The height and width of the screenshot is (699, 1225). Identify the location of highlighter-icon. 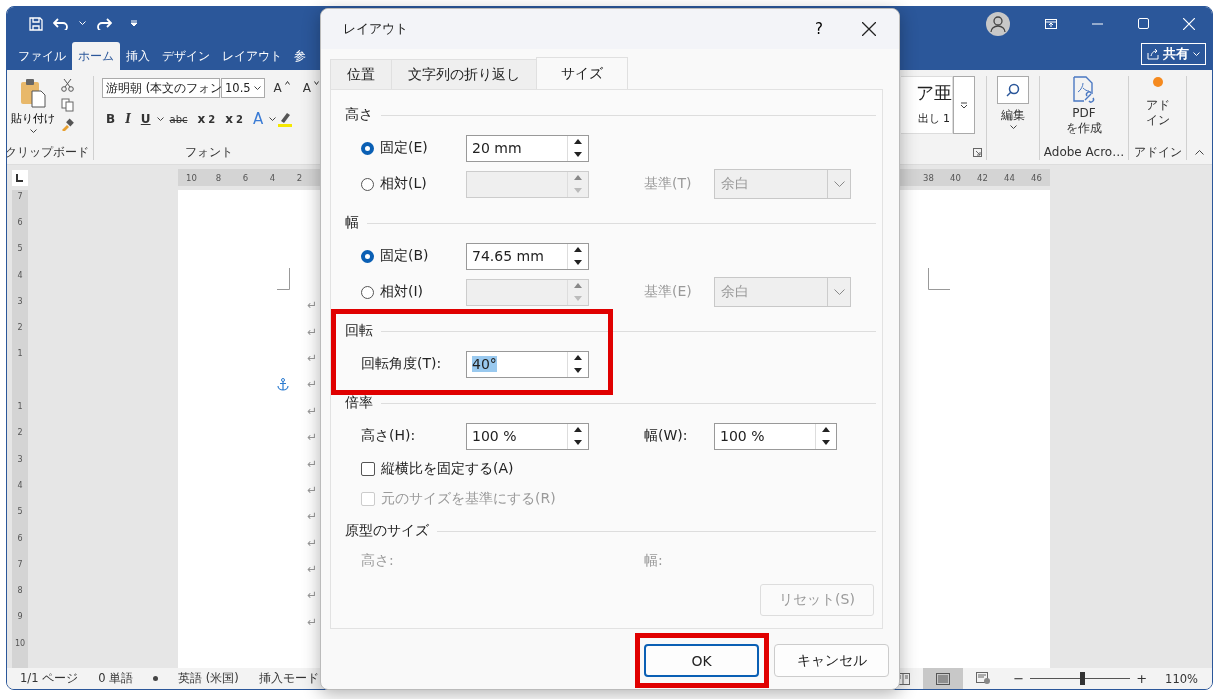
(285, 119).